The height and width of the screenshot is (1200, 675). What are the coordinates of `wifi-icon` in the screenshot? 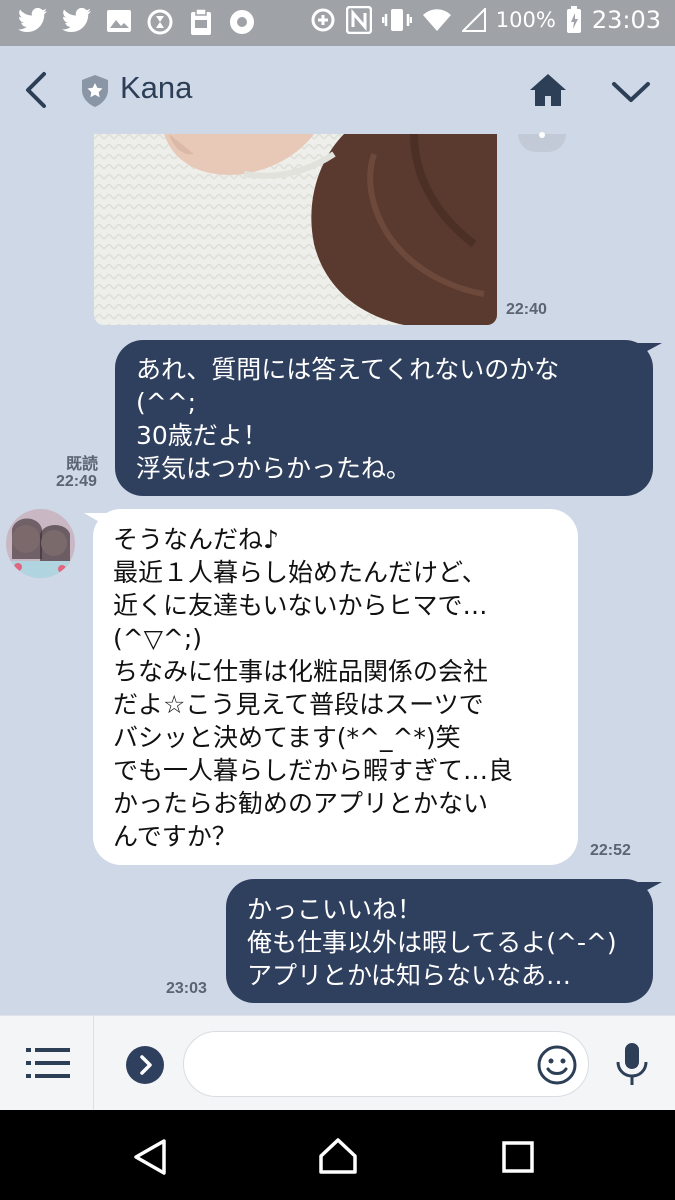 It's located at (437, 20).